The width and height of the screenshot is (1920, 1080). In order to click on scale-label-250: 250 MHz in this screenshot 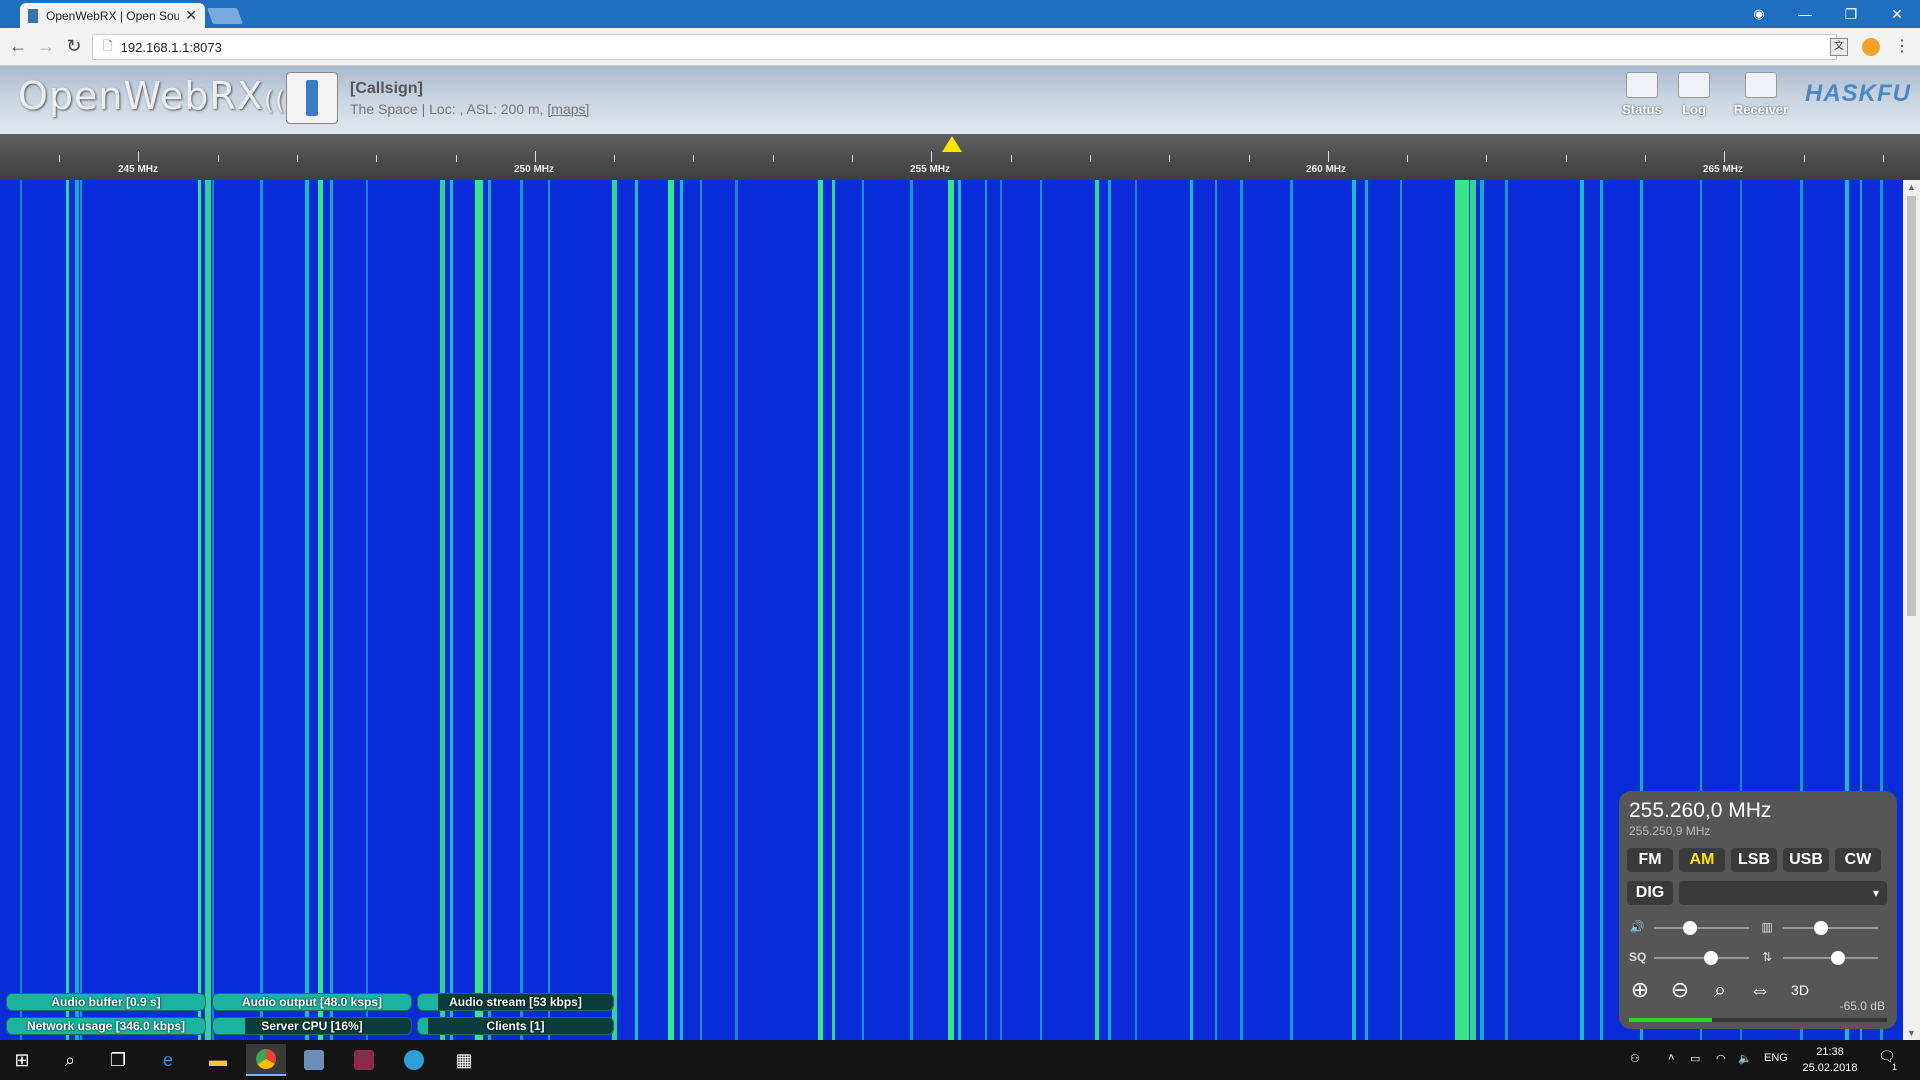, I will do `click(534, 169)`.